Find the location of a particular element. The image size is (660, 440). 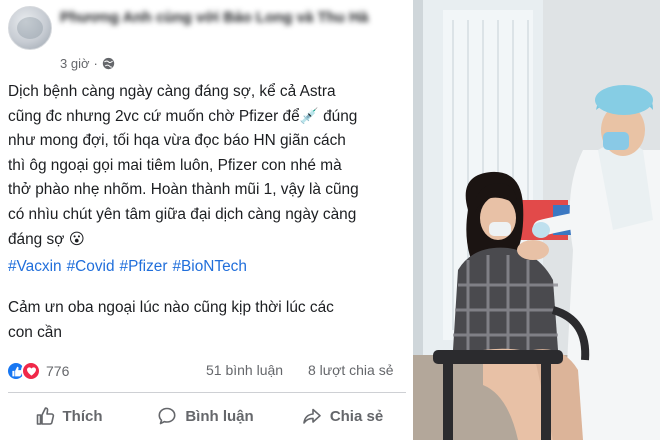

comment-button-label: Bình luận is located at coordinates (219, 416).